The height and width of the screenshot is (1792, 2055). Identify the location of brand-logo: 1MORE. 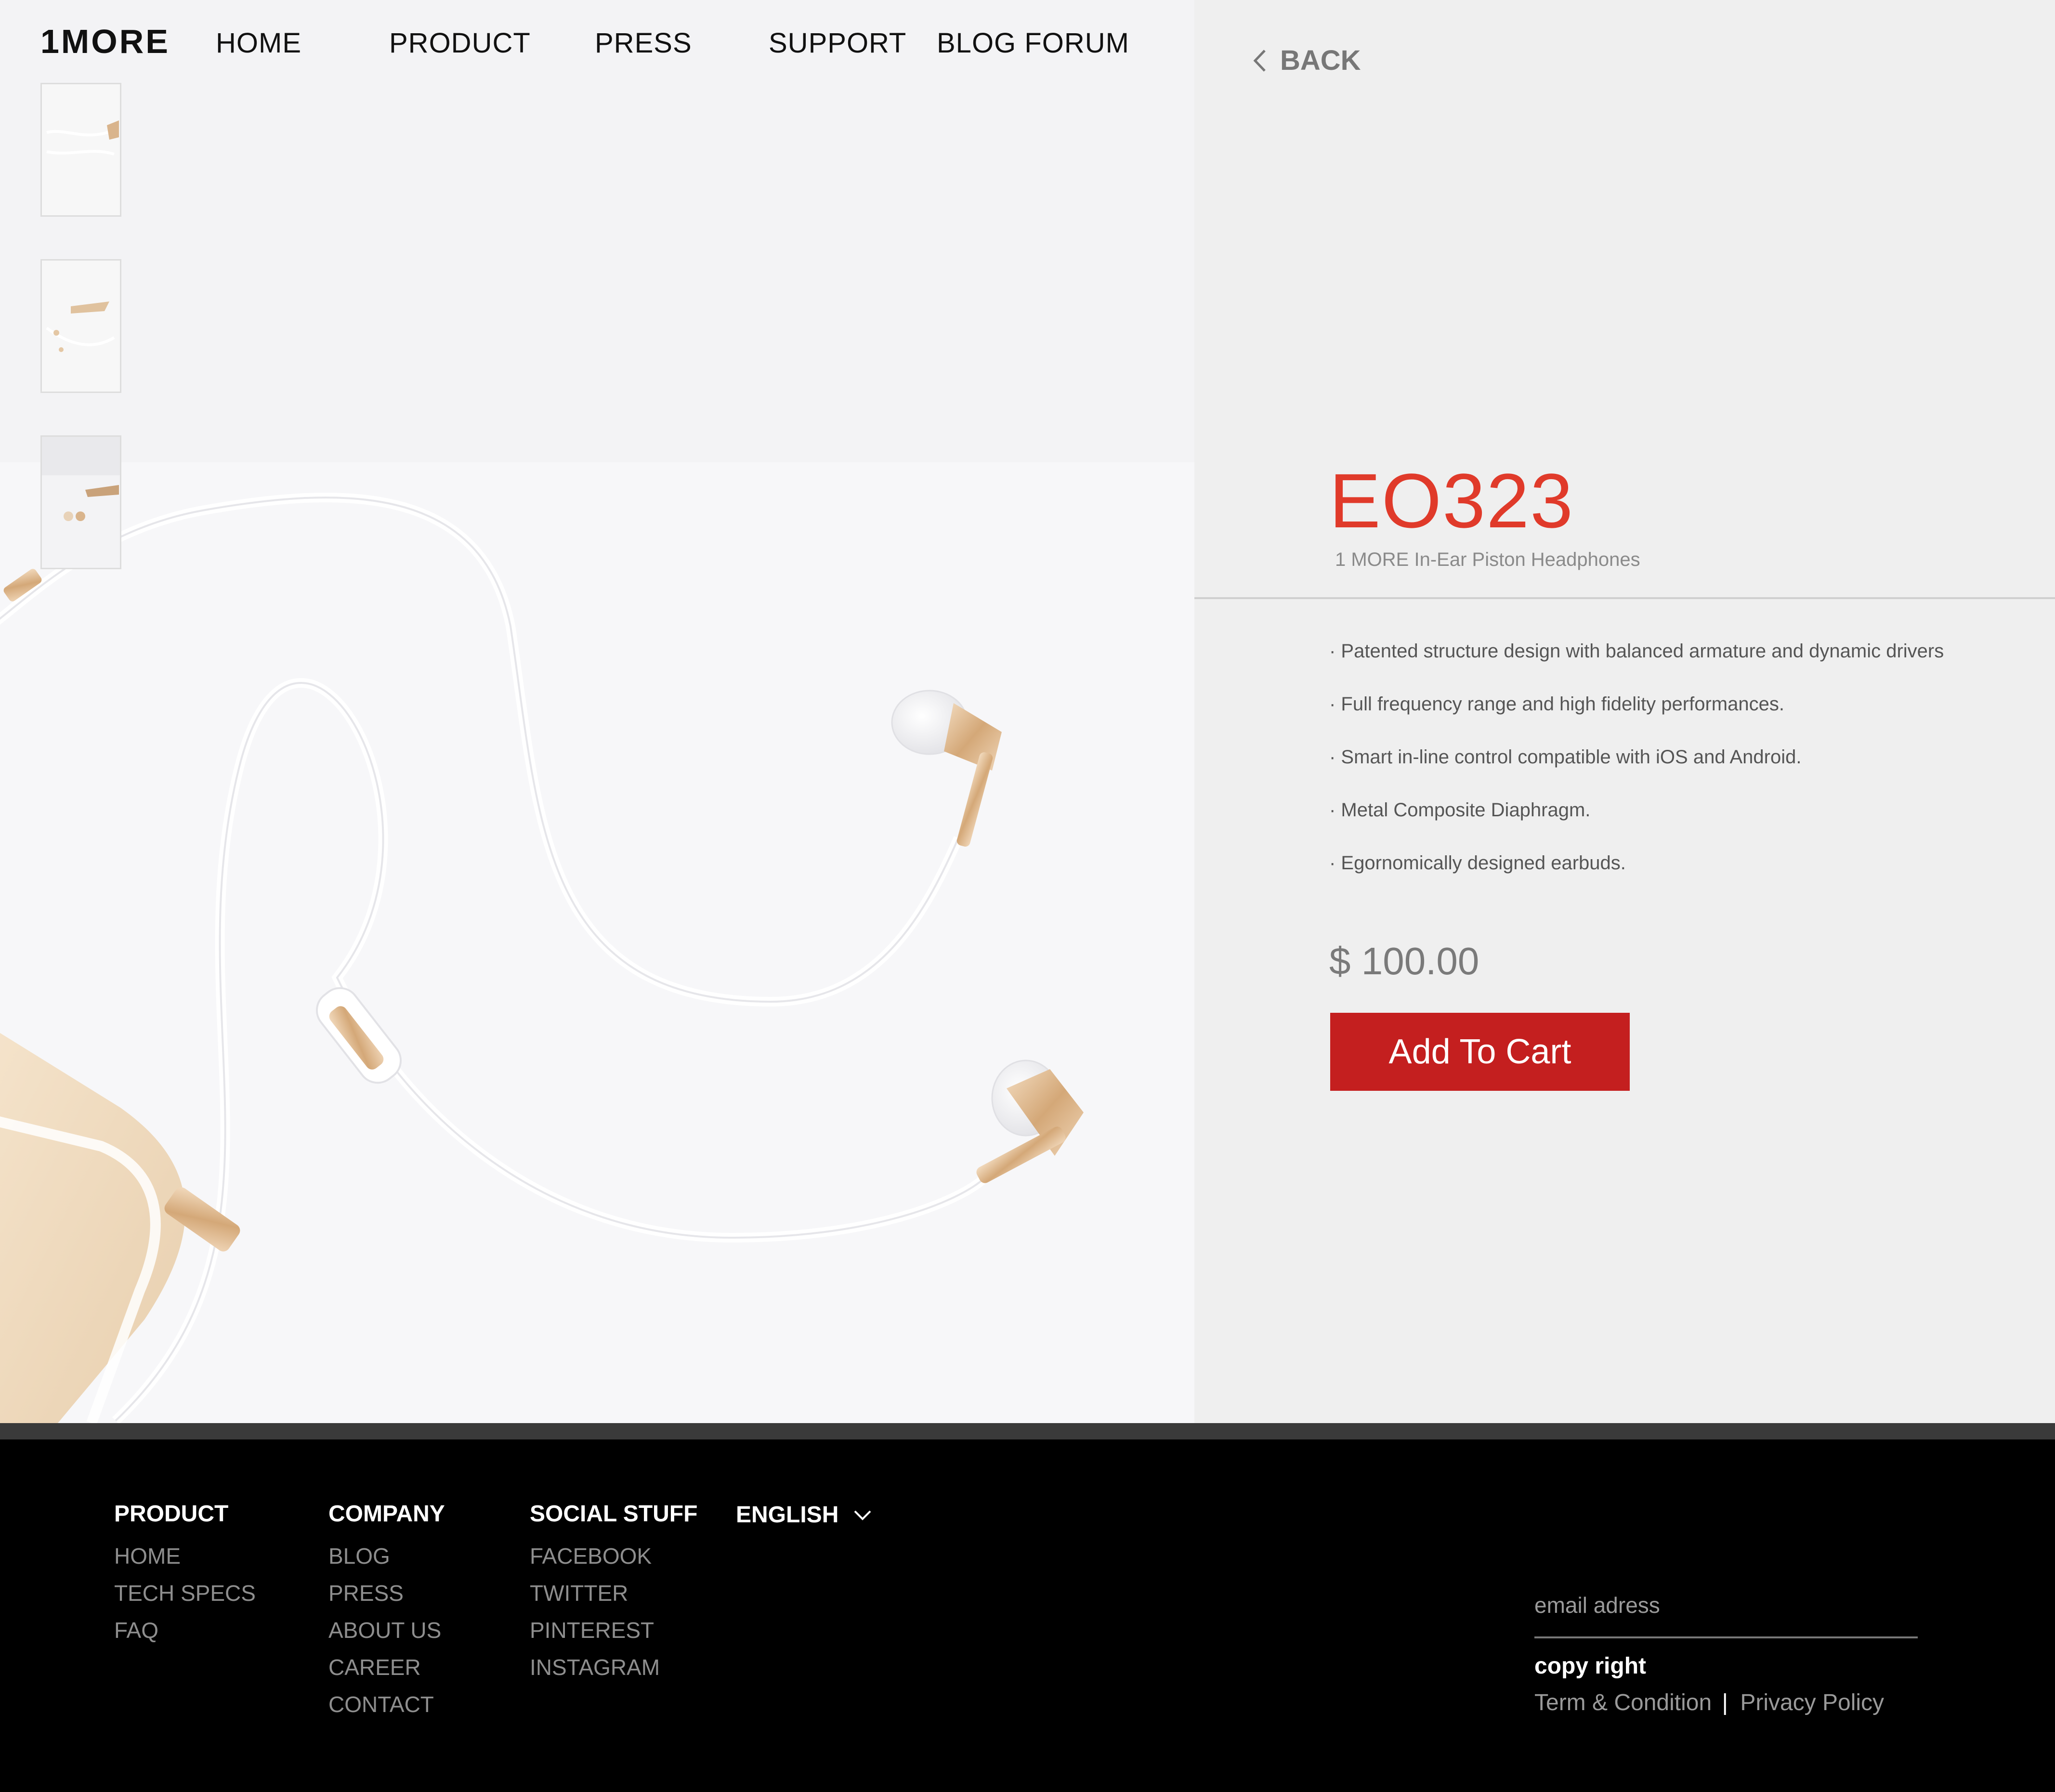
(106, 42).